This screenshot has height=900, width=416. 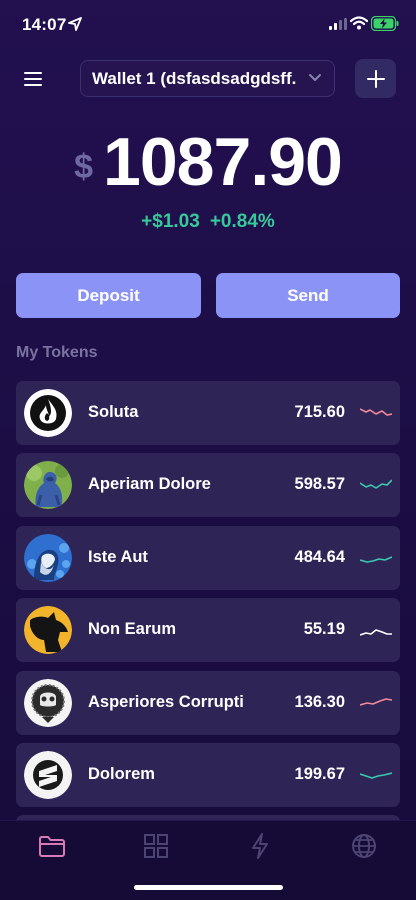 What do you see at coordinates (57, 352) in the screenshot?
I see `section-title: My Tokens` at bounding box center [57, 352].